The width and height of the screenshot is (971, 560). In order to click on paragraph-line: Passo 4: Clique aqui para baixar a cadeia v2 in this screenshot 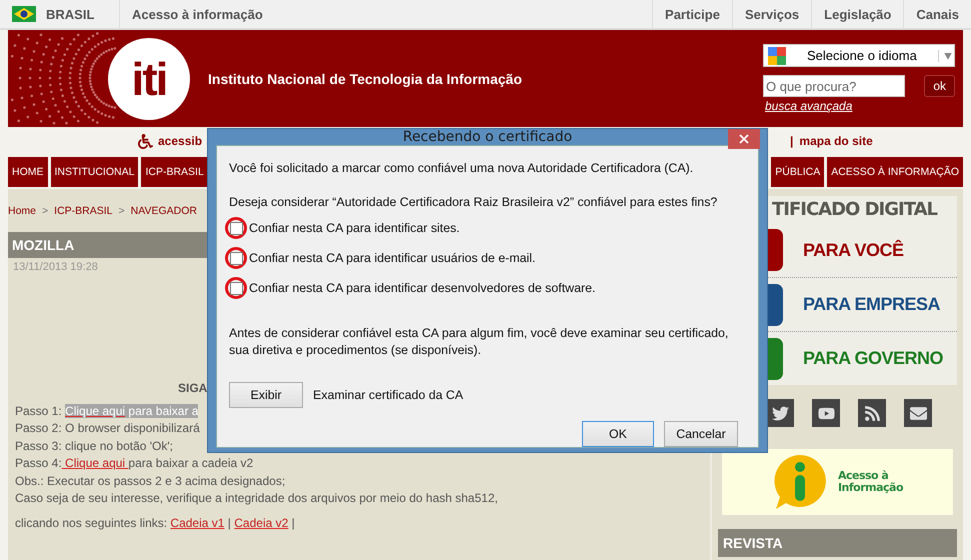, I will do `click(134, 463)`.